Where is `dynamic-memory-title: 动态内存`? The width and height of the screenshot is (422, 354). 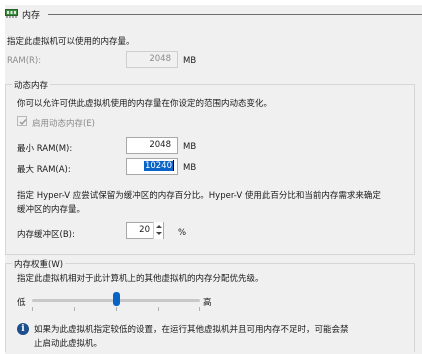
dynamic-memory-title: 动态内存 is located at coordinates (31, 85).